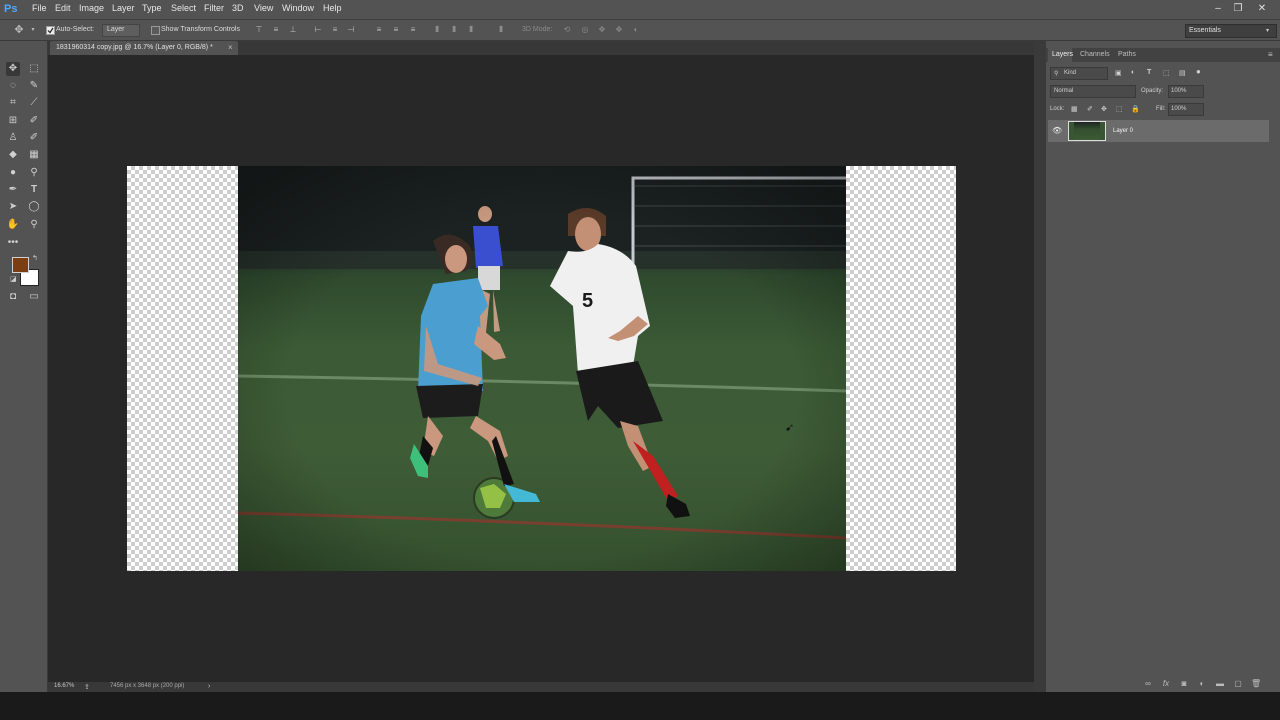  I want to click on blur-tool-icon: ●, so click(13, 173).